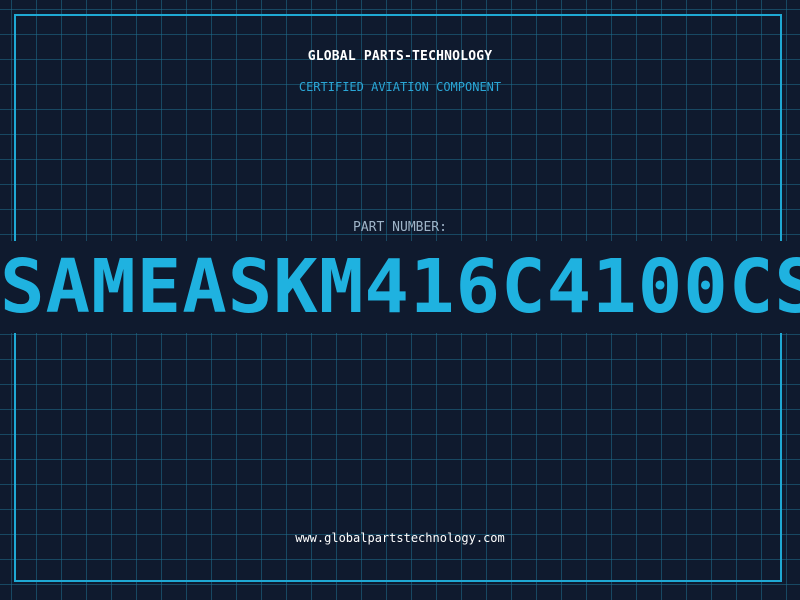 The width and height of the screenshot is (800, 600). Describe the element at coordinates (400, 87) in the screenshot. I see `certification-subtitle: CERTIFIED AVIATION COMPONENT` at that location.